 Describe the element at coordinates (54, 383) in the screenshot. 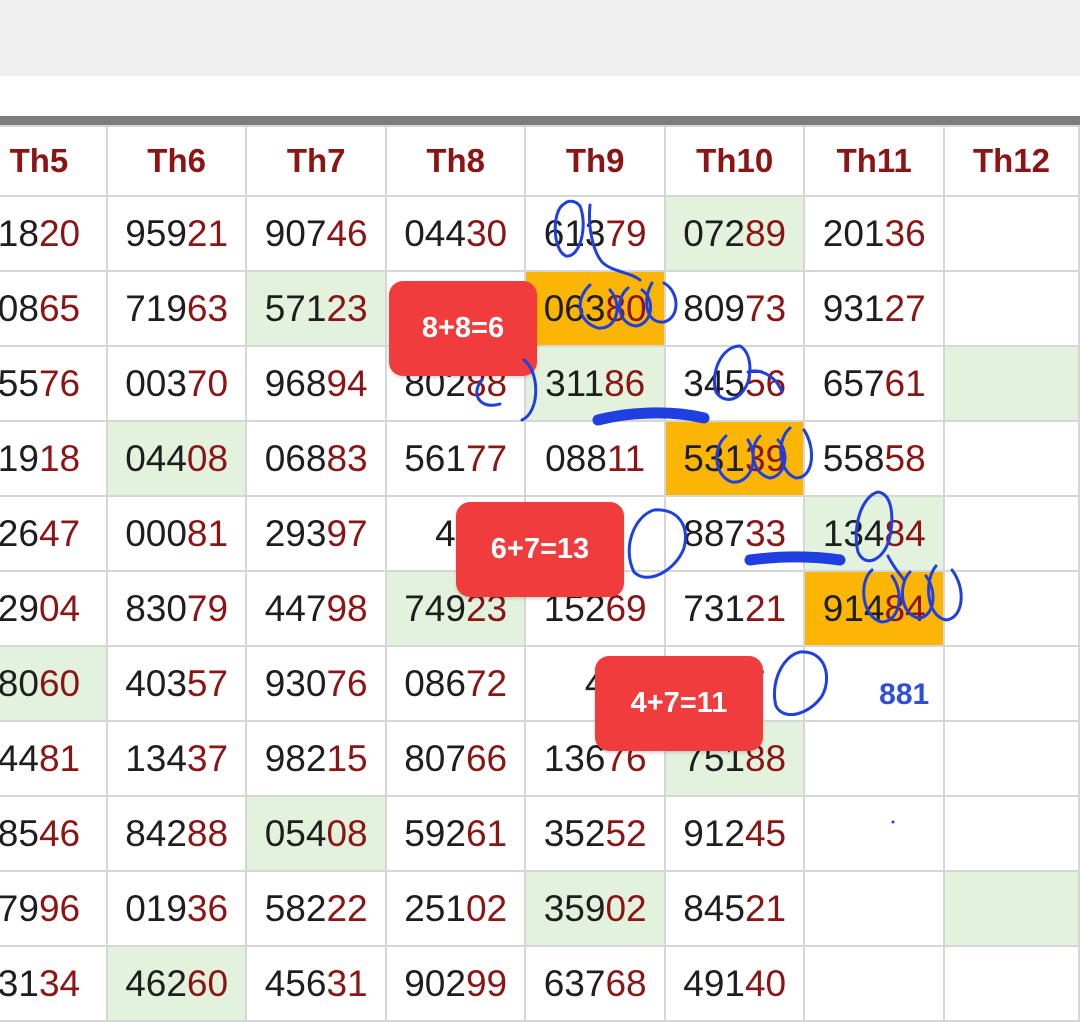

I see `result-cell: 5576` at that location.